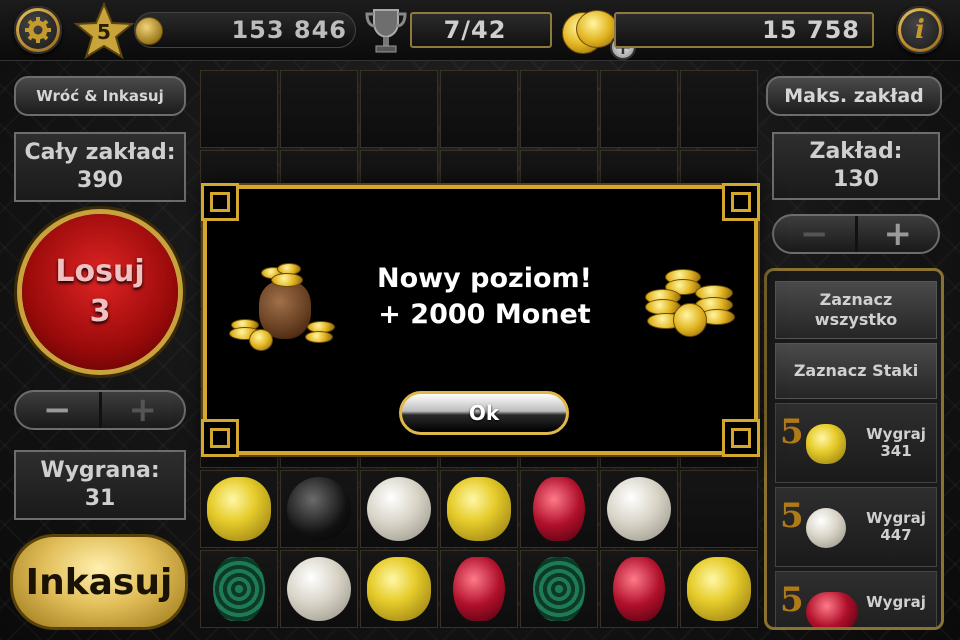 Image resolution: width=960 pixels, height=640 pixels. Describe the element at coordinates (100, 167) in the screenshot. I see `total-bet-box: Cały zakład: 390` at that location.